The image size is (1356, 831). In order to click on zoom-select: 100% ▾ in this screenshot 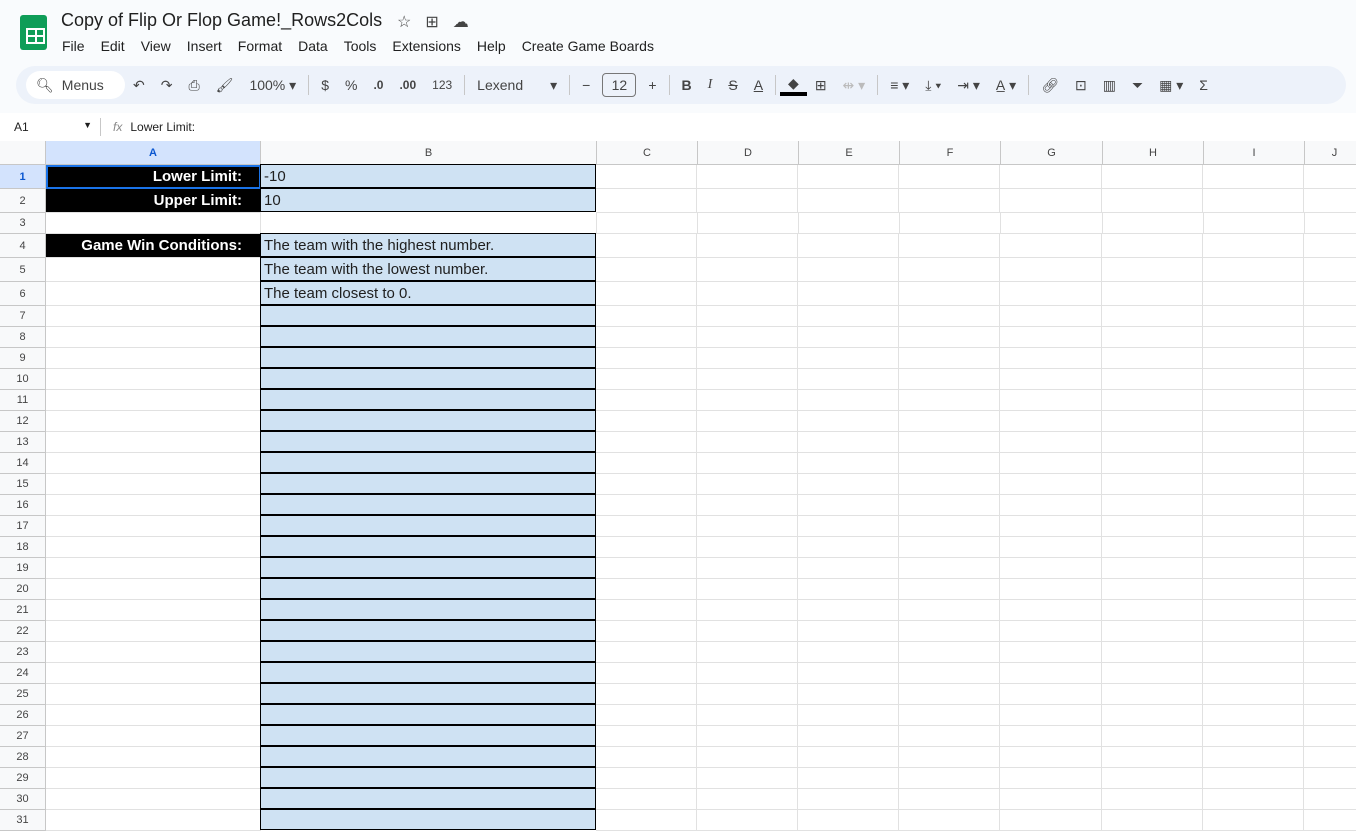, I will do `click(272, 85)`.